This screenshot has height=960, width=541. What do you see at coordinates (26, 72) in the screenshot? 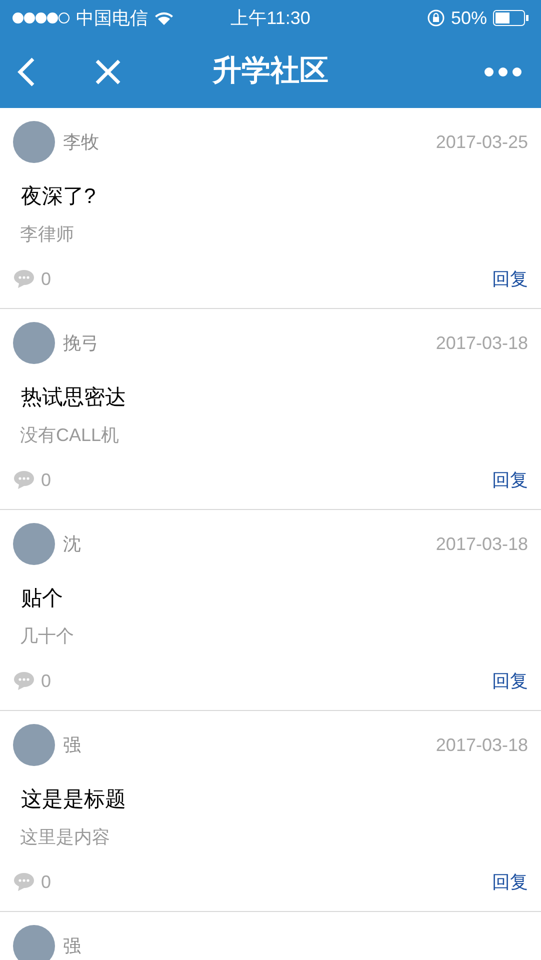
I see `back-icon` at bounding box center [26, 72].